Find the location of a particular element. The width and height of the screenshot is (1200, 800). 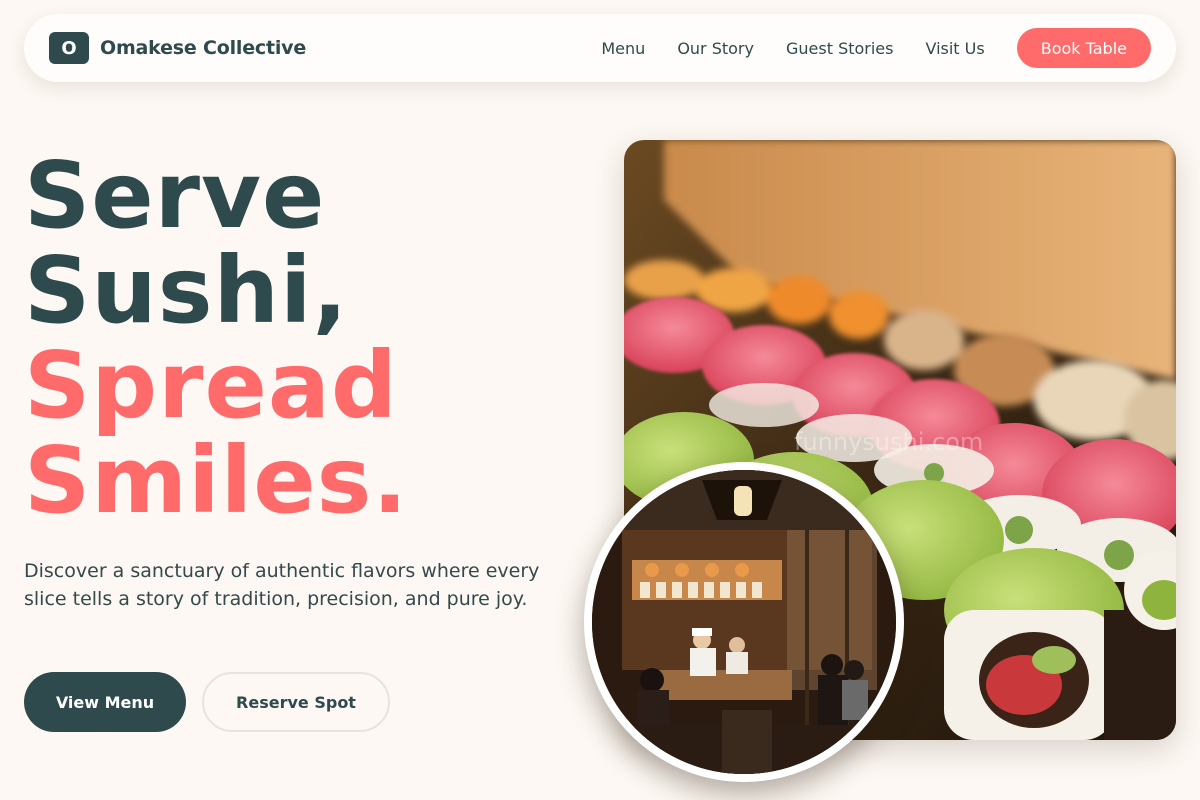

nav-link-visit-us: Visit Us is located at coordinates (954, 48).